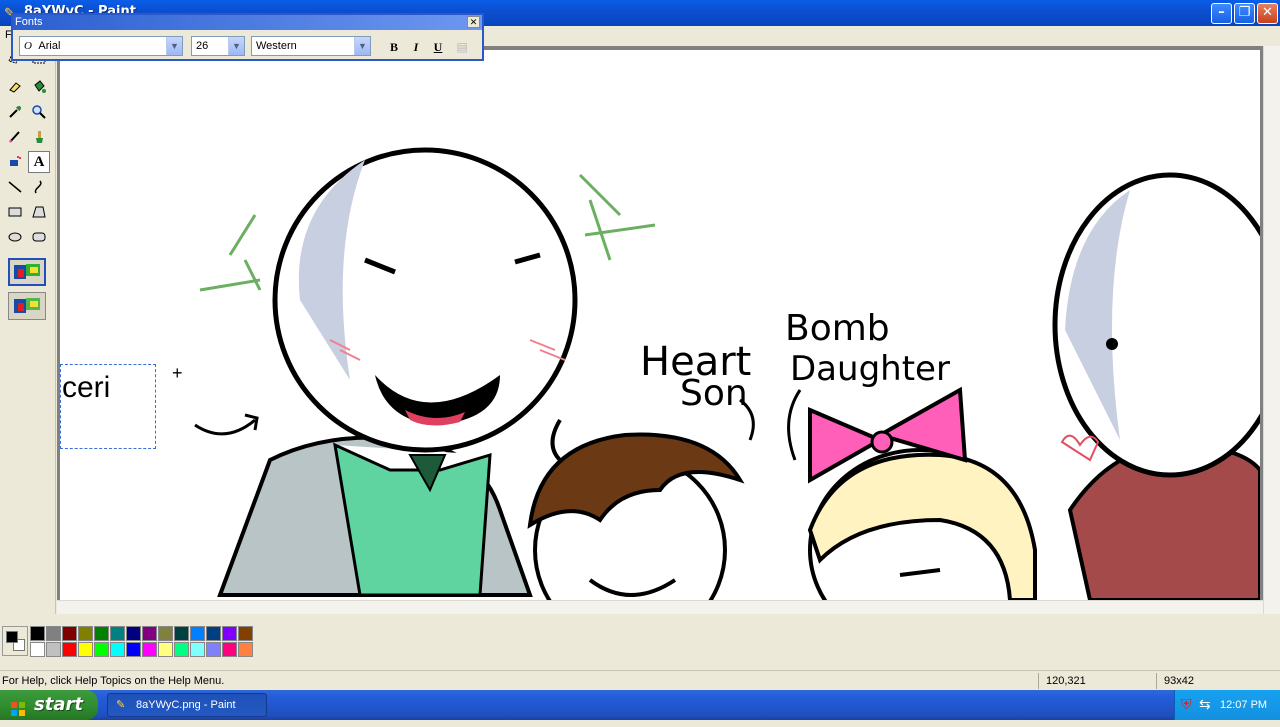 This screenshot has width=1280, height=727. What do you see at coordinates (416, 47) in the screenshot?
I see `italic-button: I` at bounding box center [416, 47].